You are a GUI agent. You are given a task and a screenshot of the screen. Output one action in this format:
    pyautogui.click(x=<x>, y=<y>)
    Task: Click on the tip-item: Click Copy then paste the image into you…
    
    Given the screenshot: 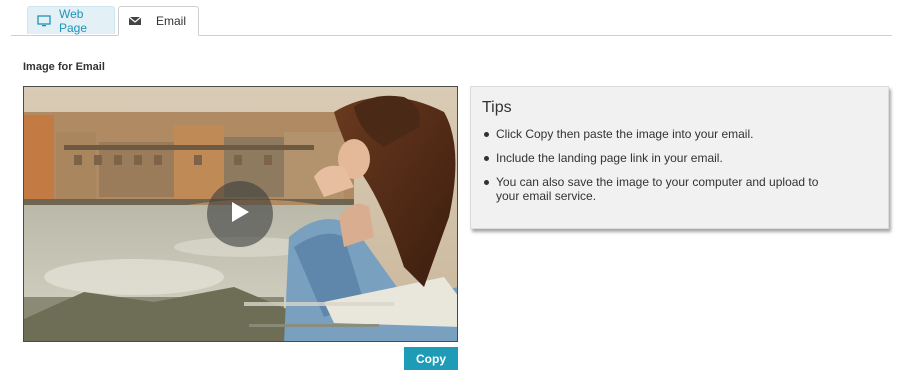 What is the action you would take?
    pyautogui.click(x=662, y=134)
    